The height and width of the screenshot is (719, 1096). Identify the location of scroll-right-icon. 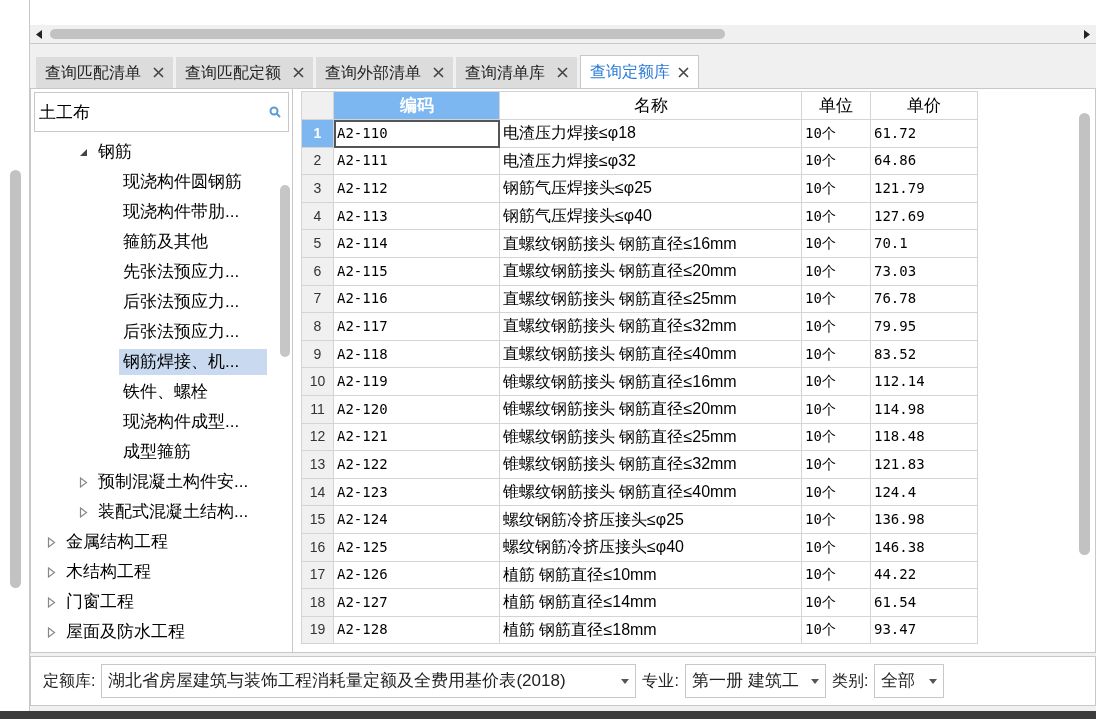
(1087, 34).